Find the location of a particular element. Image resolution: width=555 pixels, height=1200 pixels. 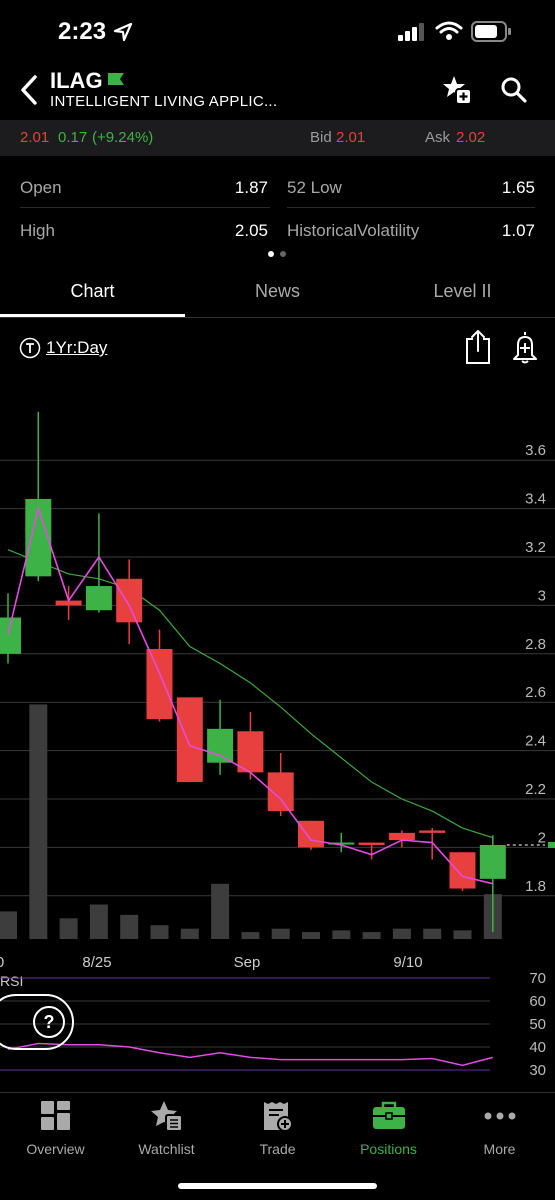

nav-trade: Trade is located at coordinates (277, 1128).